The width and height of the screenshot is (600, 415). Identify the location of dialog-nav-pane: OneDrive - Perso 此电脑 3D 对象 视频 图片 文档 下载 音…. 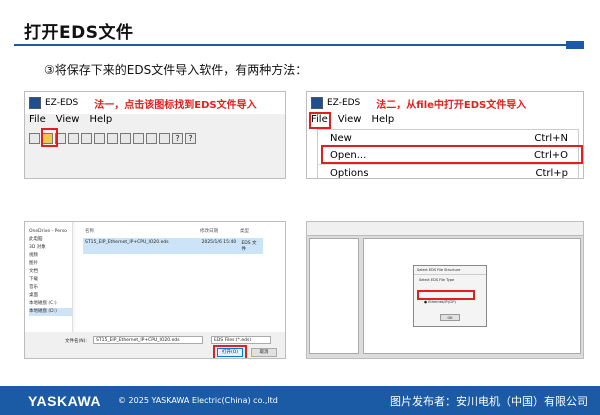
(49, 277).